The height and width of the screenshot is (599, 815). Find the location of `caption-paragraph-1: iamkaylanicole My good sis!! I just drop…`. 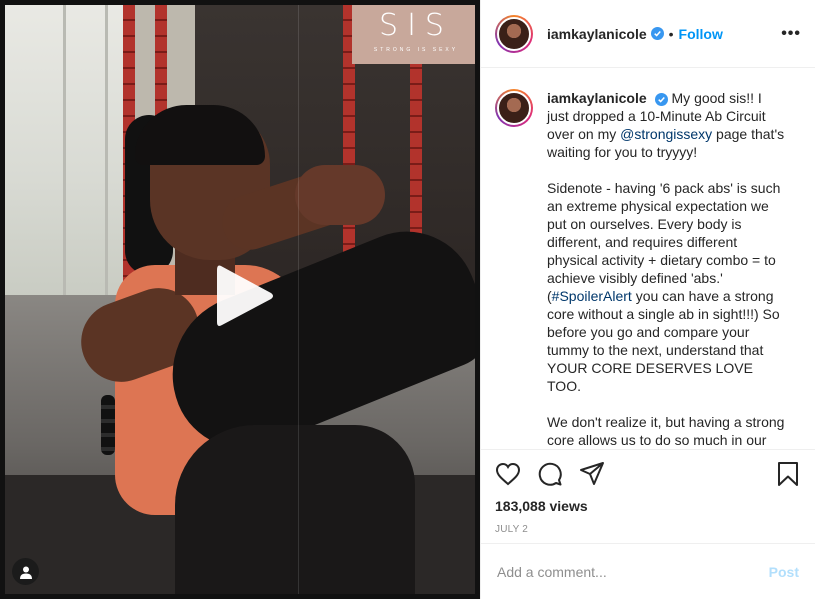

caption-paragraph-1: iamkaylanicole My good sis!! I just drop… is located at coordinates (667, 125).